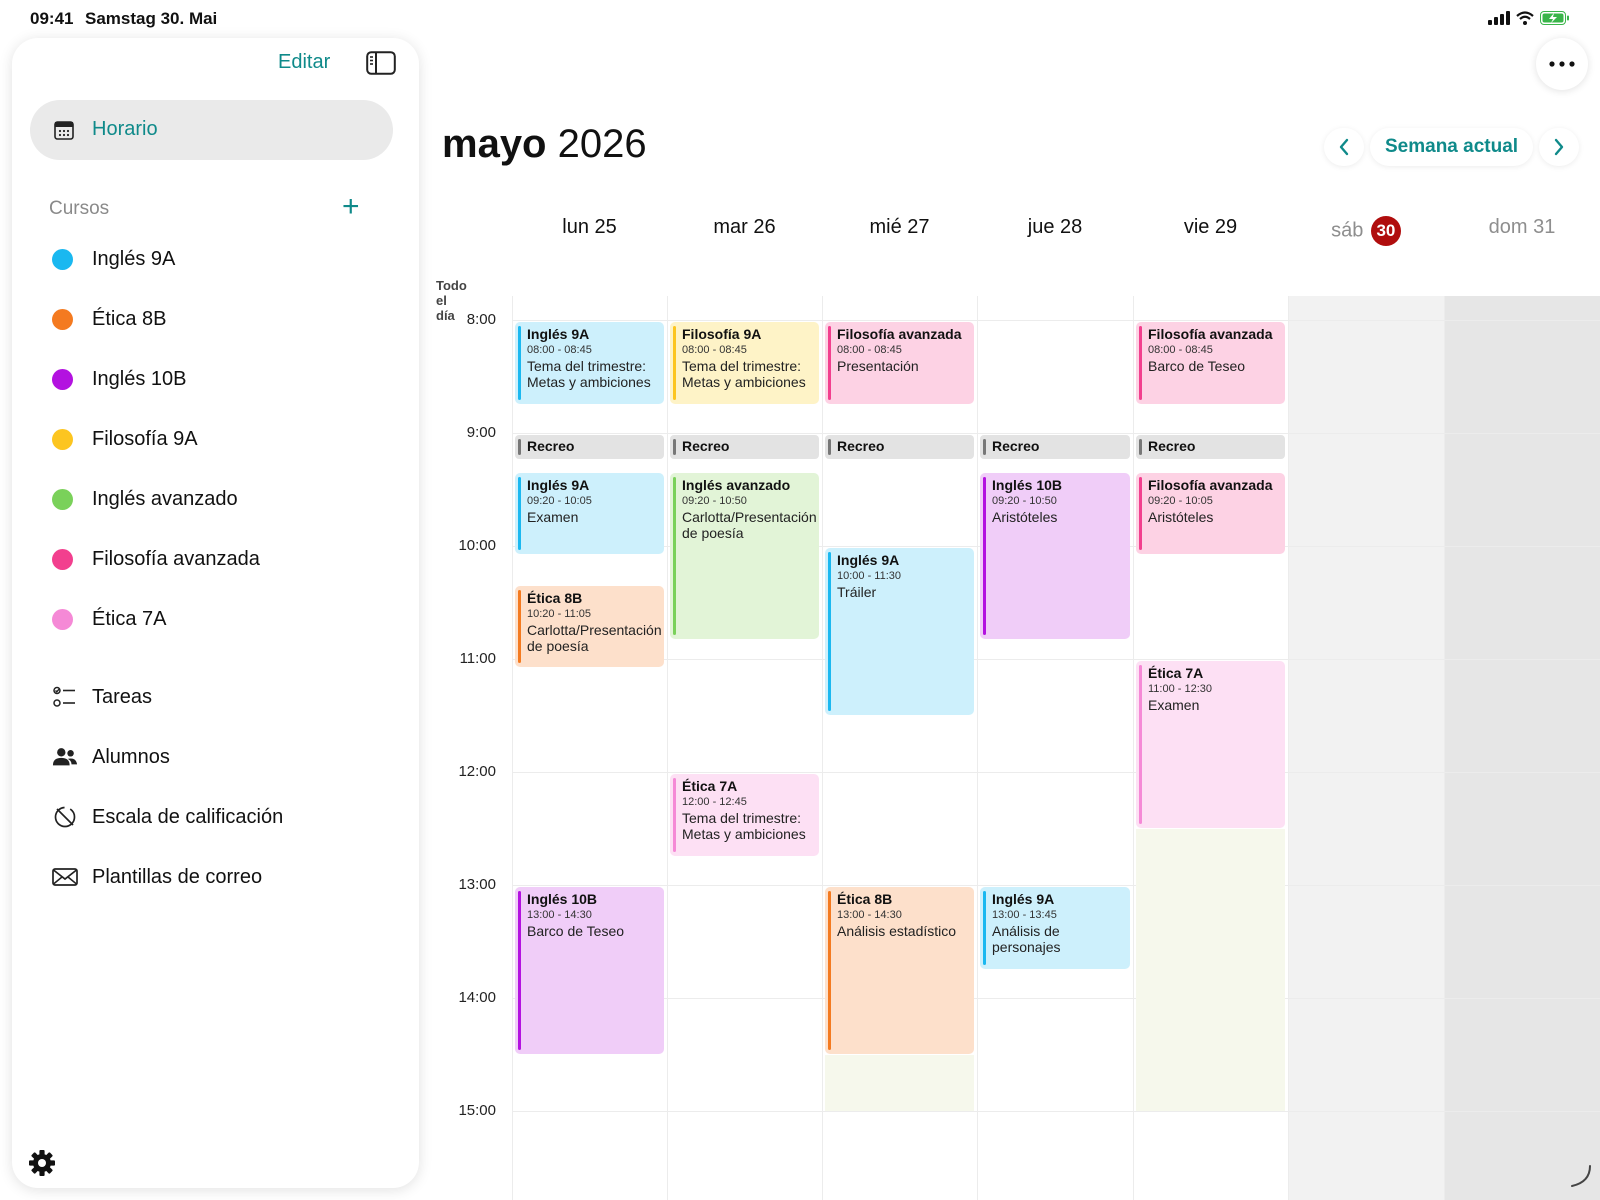 This screenshot has width=1600, height=1200. I want to click on event-time: 08:00 - 08:45, so click(1180, 350).